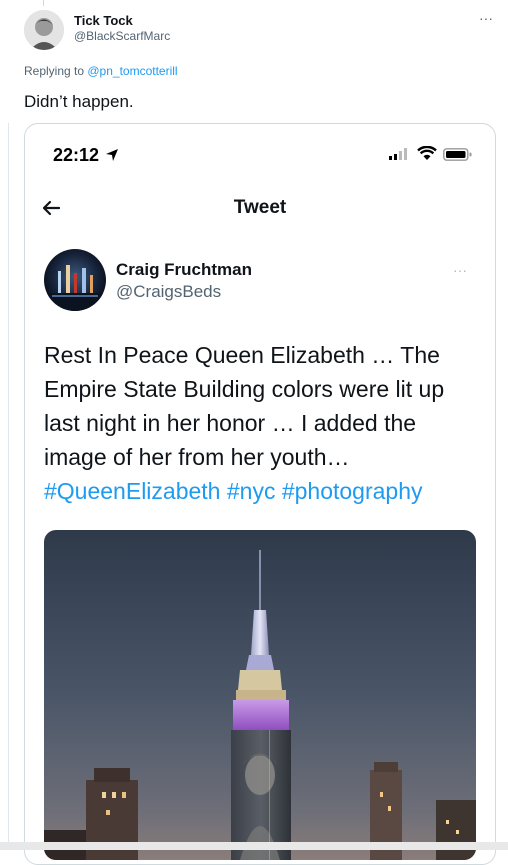 This screenshot has height=865, width=508. I want to click on replying-to: Replying to @pn_tomcotterill, so click(101, 71).